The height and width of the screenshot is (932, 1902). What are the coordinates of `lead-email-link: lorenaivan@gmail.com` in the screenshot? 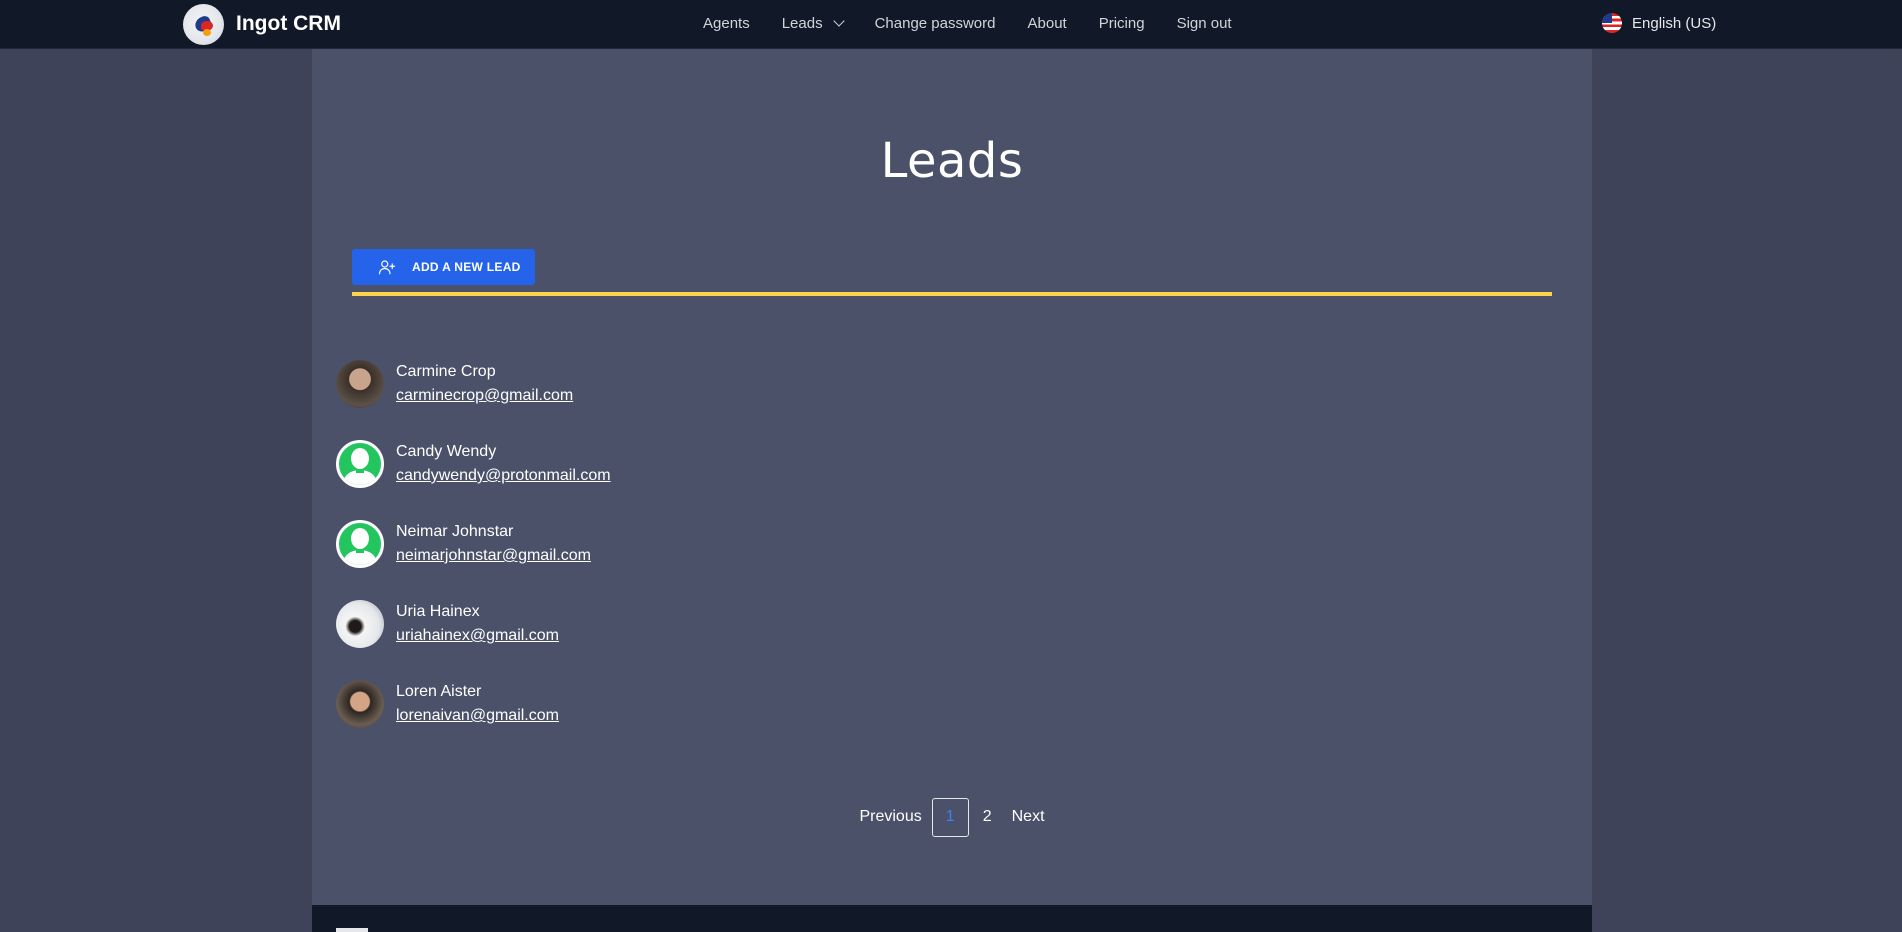 It's located at (477, 716).